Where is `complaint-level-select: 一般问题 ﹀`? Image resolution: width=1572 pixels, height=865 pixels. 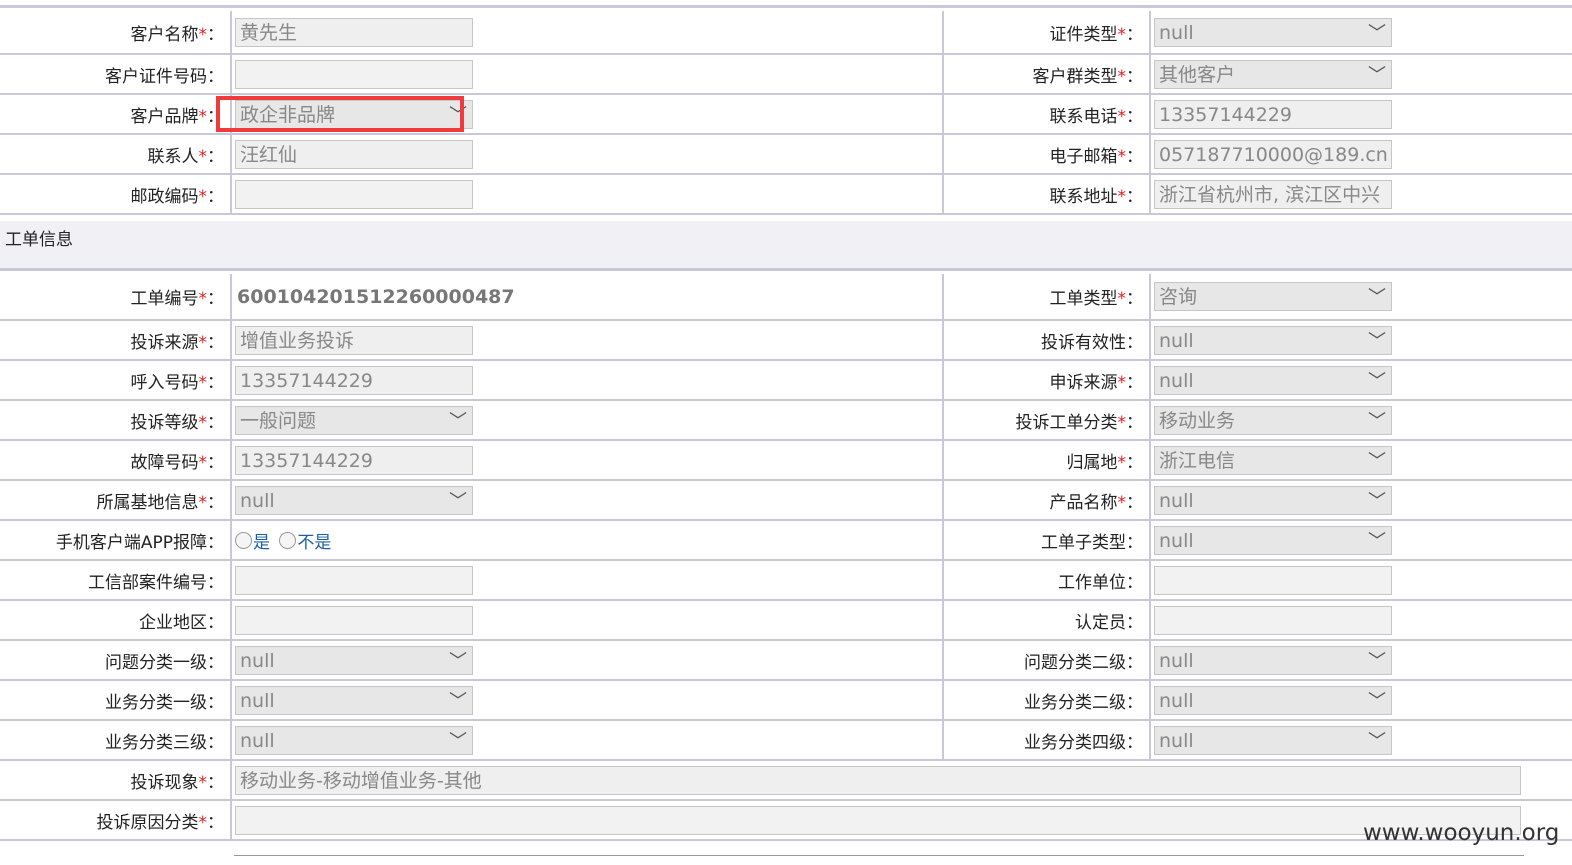 complaint-level-select: 一般问题 ﹀ is located at coordinates (354, 420).